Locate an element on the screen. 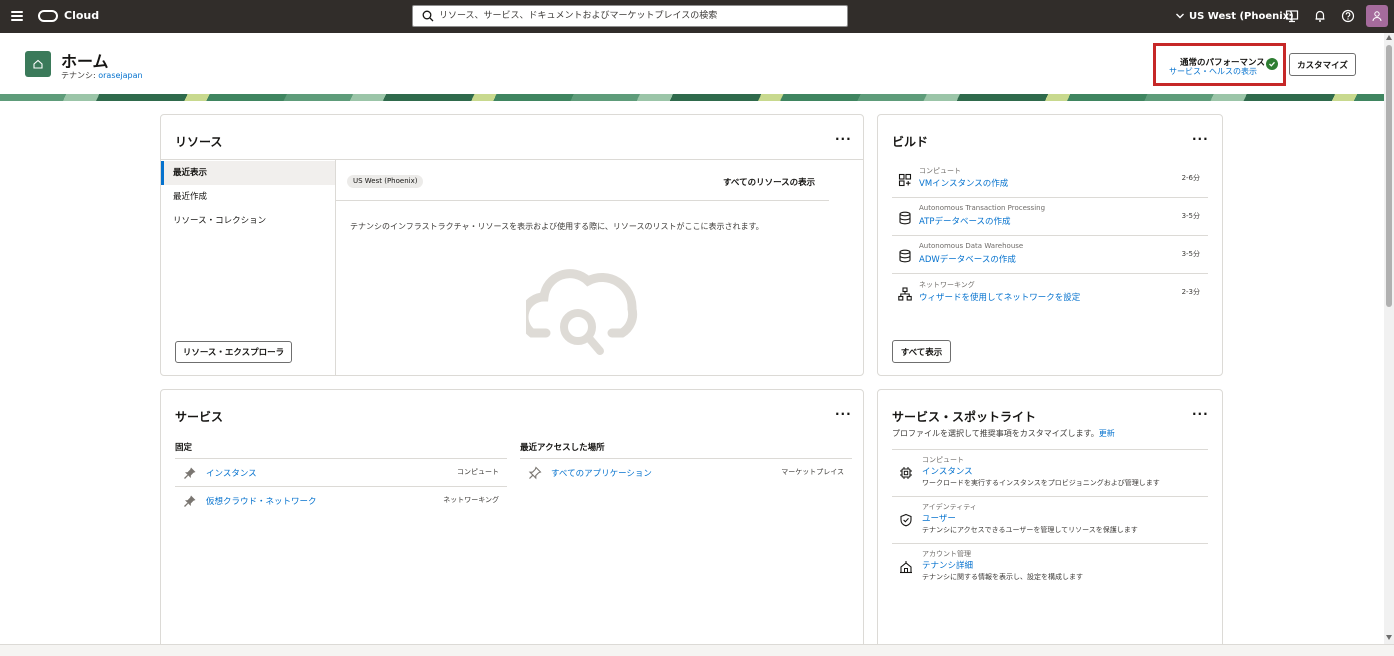  region-name: US West (Phoenix) is located at coordinates (1241, 16).